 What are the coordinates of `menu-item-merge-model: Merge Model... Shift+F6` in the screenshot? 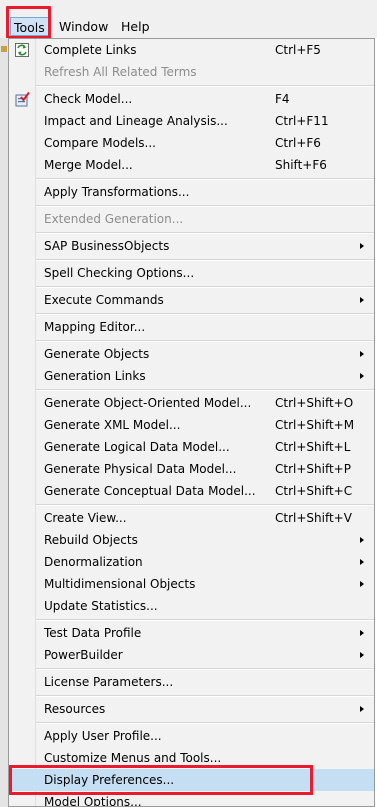 It's located at (191, 165).